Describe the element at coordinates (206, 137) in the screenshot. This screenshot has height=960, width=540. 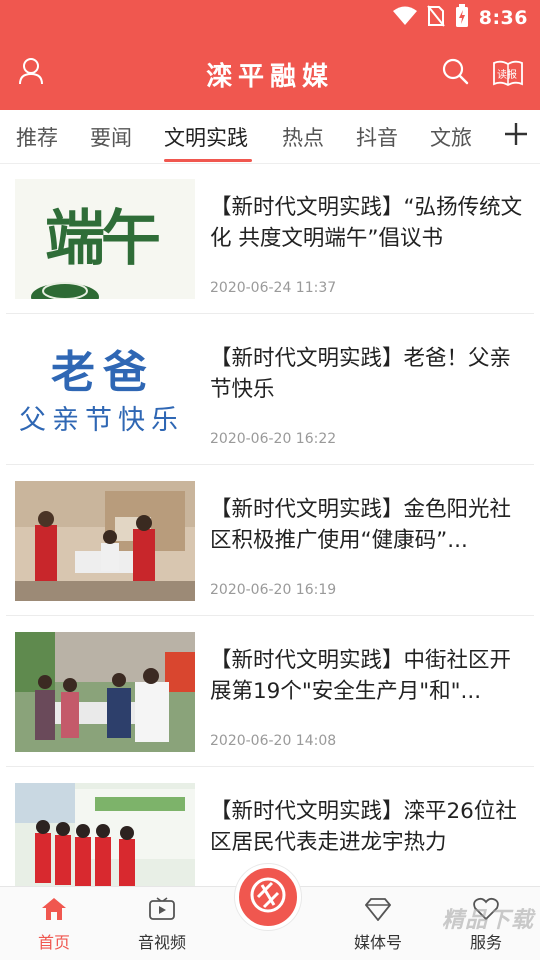
I see `tab-civilization-practice: 文明实践` at that location.